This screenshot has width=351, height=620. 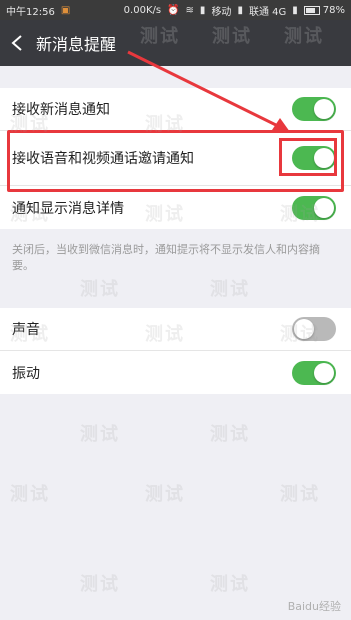 I want to click on page-title: 新消息提醒, so click(x=76, y=44).